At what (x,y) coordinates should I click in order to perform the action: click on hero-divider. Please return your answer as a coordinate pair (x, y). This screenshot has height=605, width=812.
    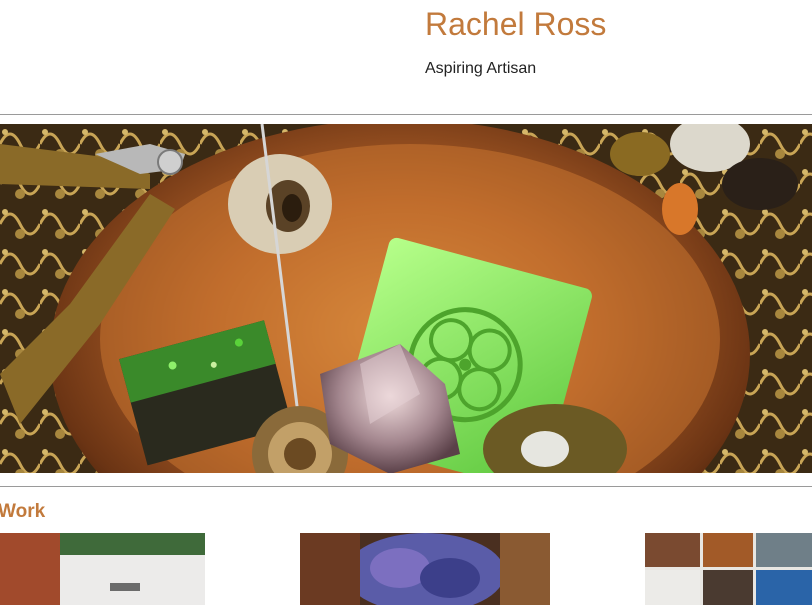
    Looking at the image, I should click on (406, 486).